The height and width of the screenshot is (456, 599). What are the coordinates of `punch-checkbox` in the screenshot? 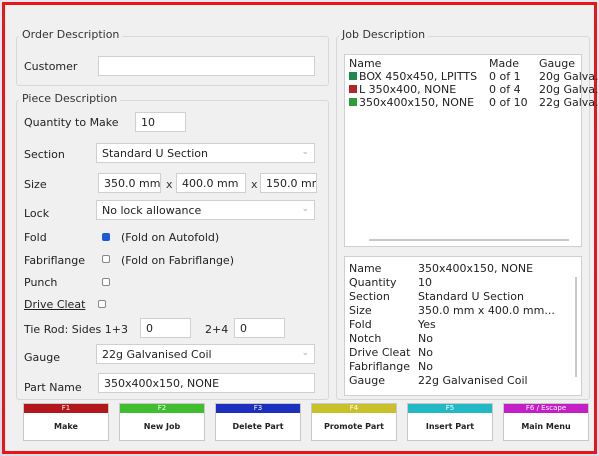 It's located at (106, 282).